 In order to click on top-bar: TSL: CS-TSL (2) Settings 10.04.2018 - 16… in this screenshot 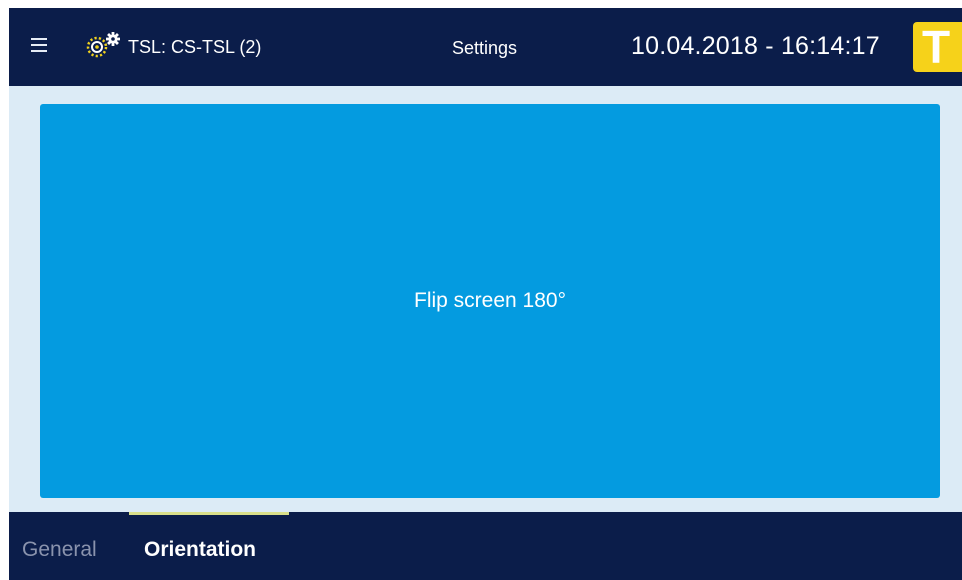, I will do `click(485, 47)`.